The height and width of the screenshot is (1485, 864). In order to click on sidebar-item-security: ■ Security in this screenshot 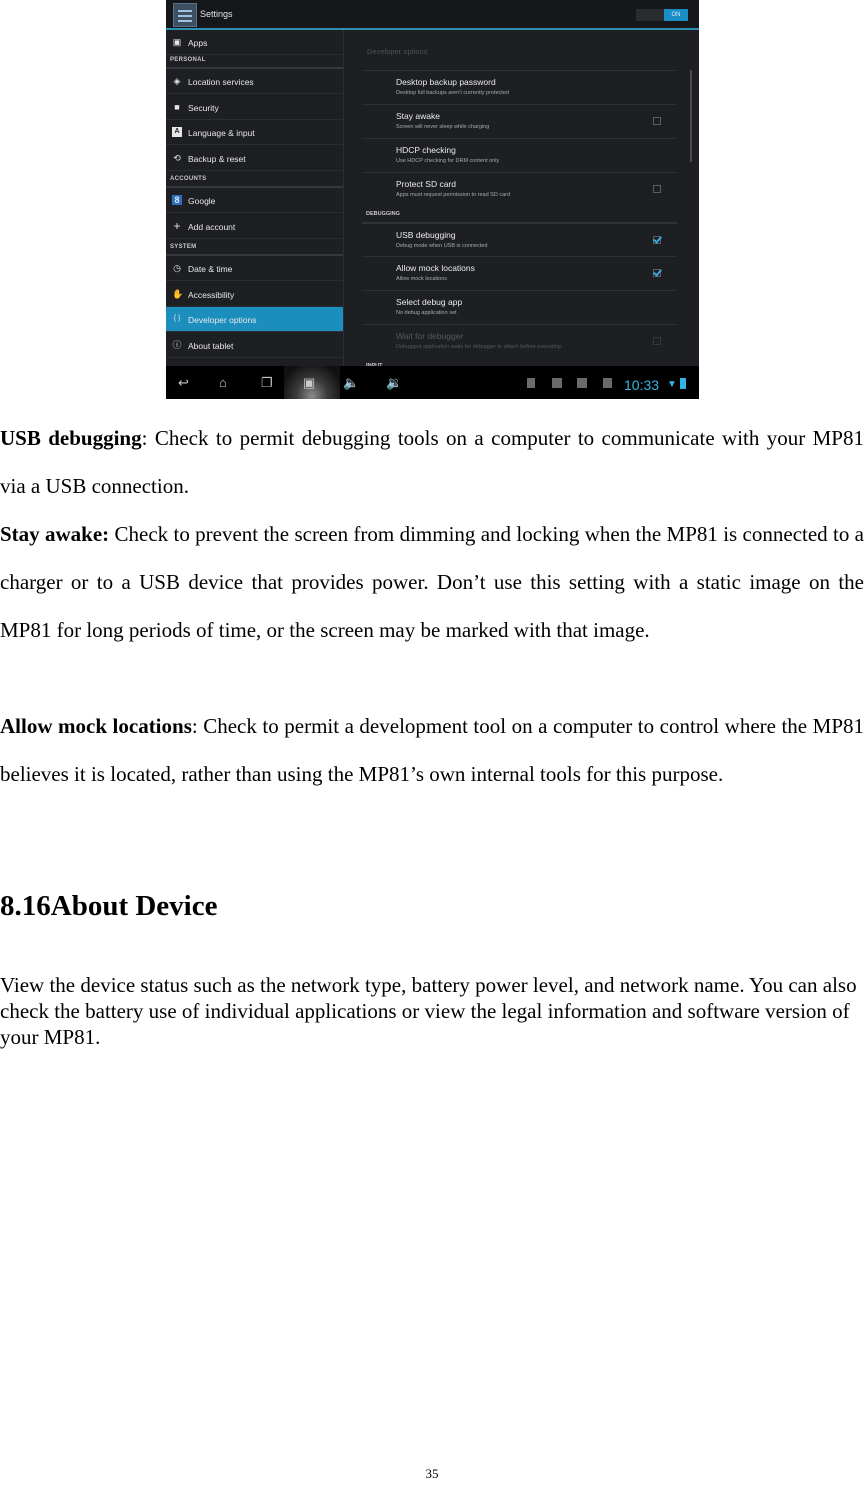, I will do `click(254, 107)`.